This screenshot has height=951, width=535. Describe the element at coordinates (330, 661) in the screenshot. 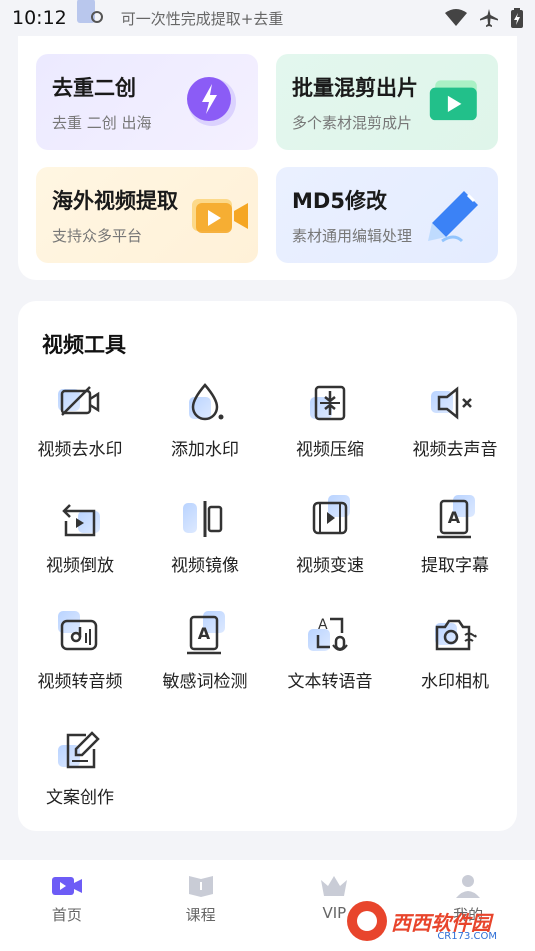

I see `tool-text-to-speech: A 文本转语音` at that location.